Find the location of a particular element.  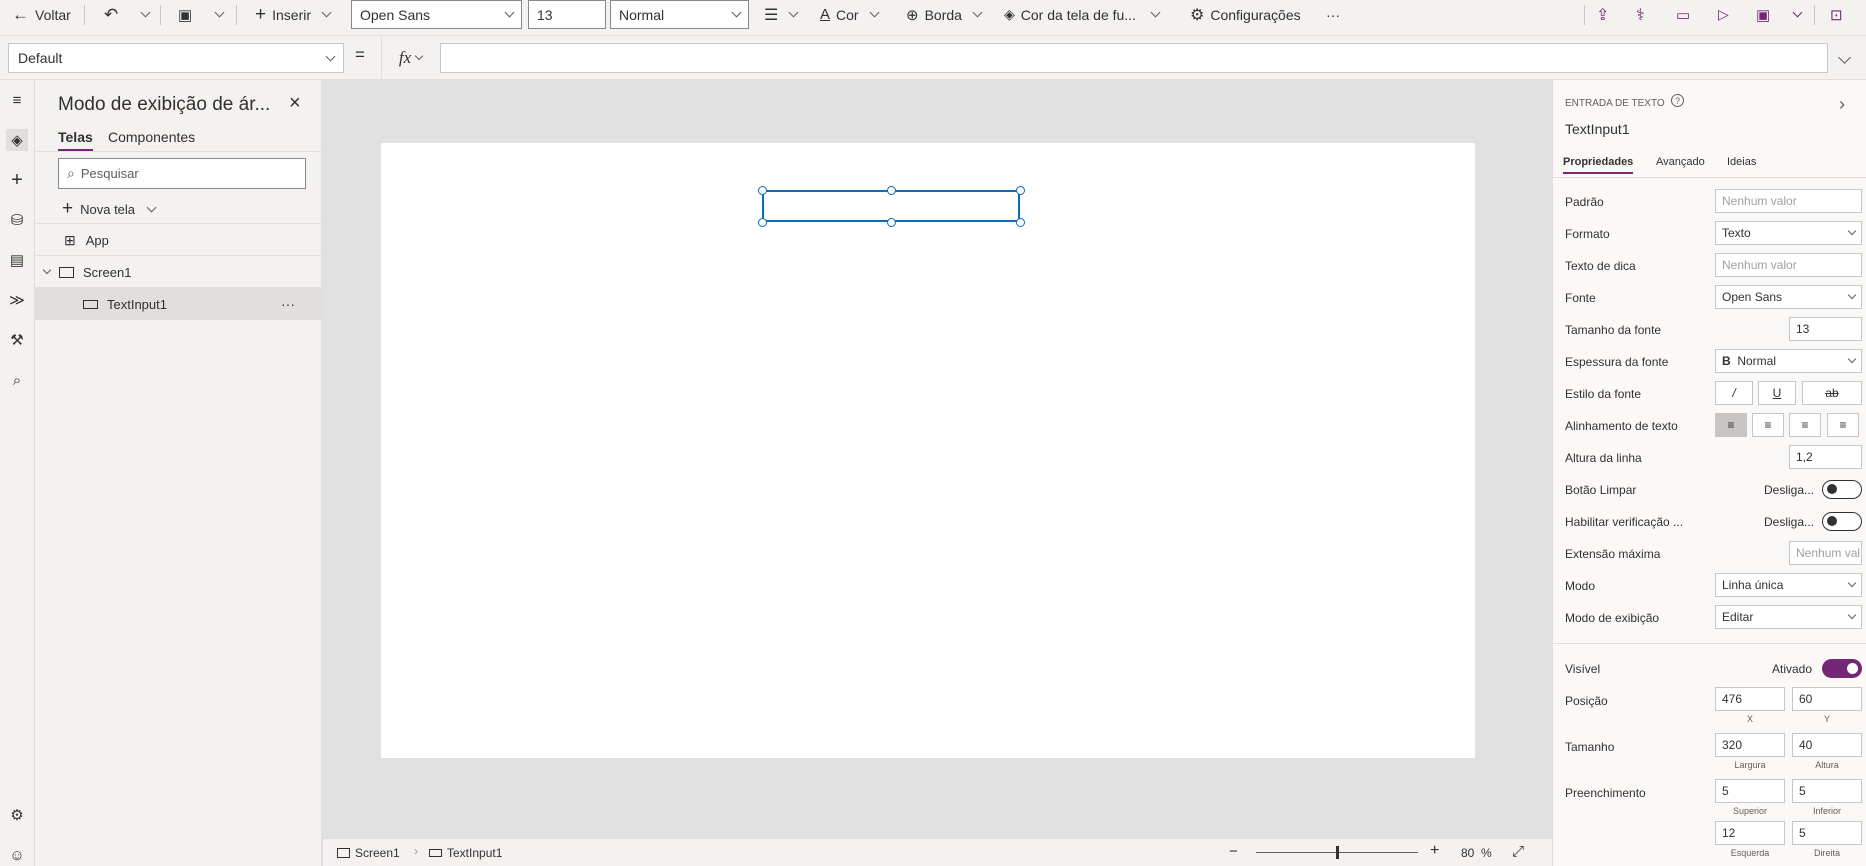

property-dropdown: Default is located at coordinates (176, 58).